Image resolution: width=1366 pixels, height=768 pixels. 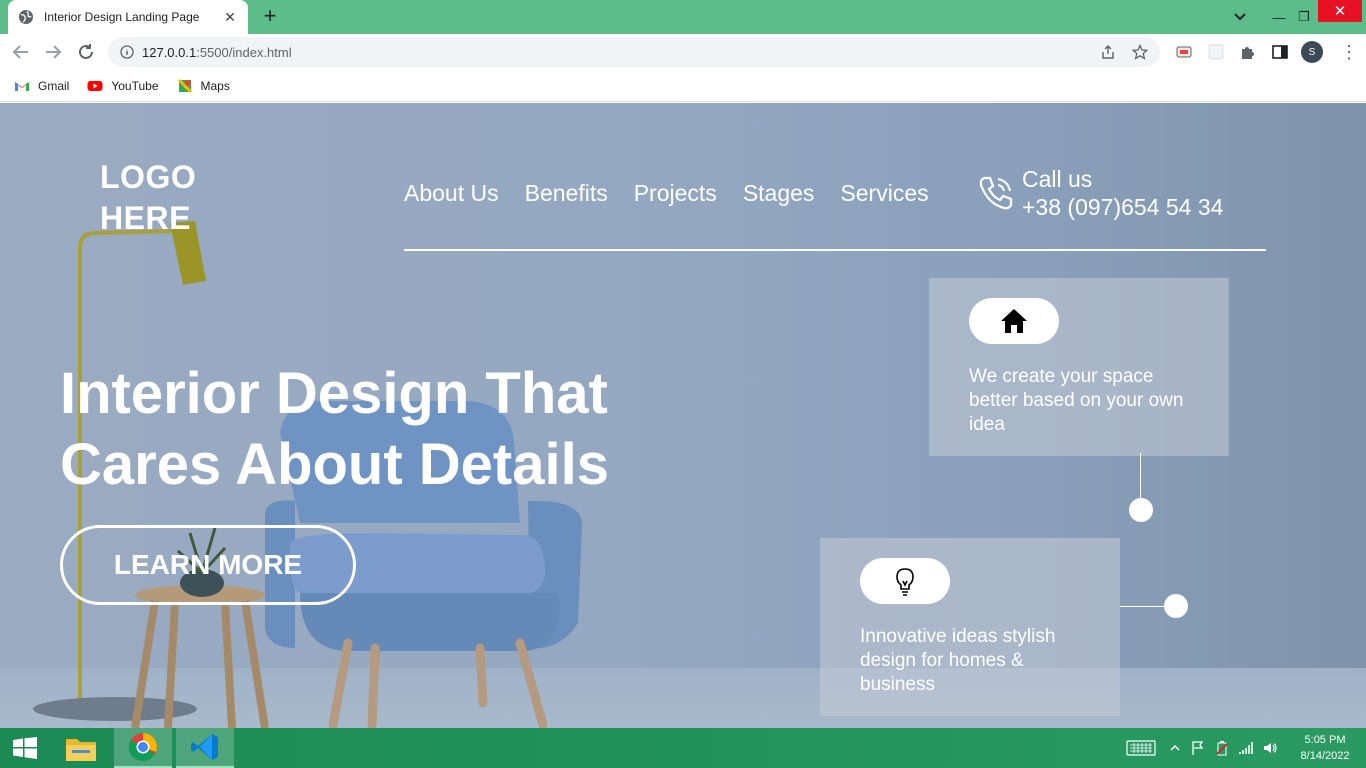 I want to click on logo-line-2: HERE, so click(x=145, y=218).